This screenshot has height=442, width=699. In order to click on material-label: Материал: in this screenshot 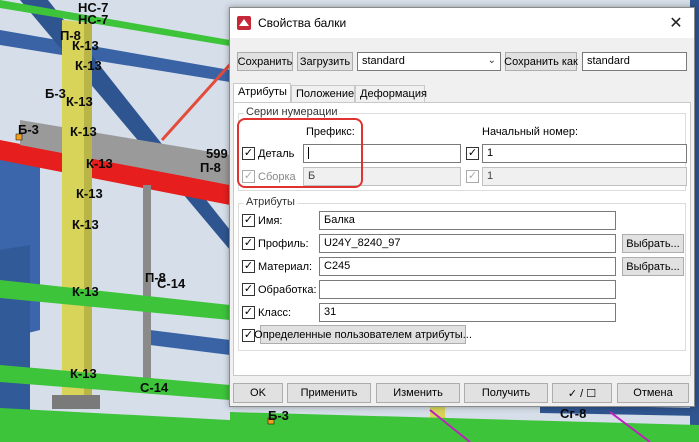, I will do `click(285, 267)`.